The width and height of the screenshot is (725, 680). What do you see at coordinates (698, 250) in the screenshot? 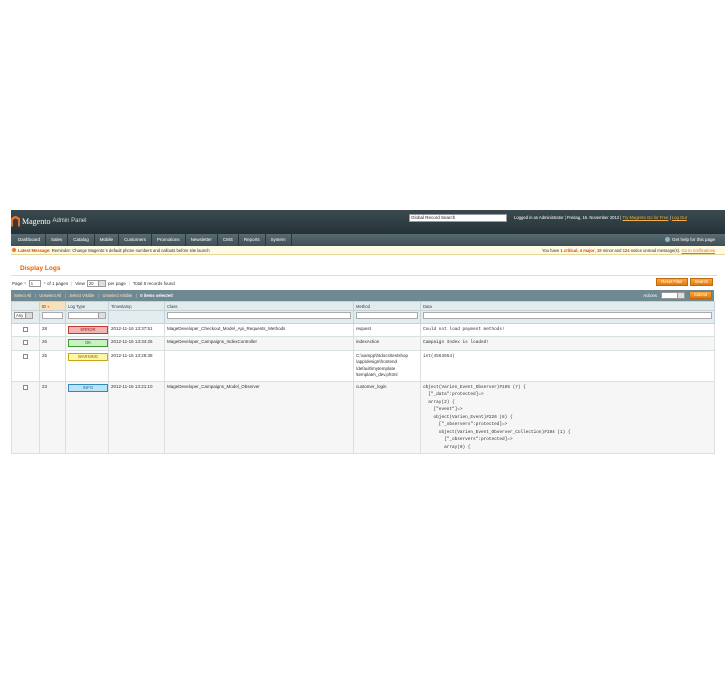
I see `go-to-notifications-link: Go to notifications` at bounding box center [698, 250].